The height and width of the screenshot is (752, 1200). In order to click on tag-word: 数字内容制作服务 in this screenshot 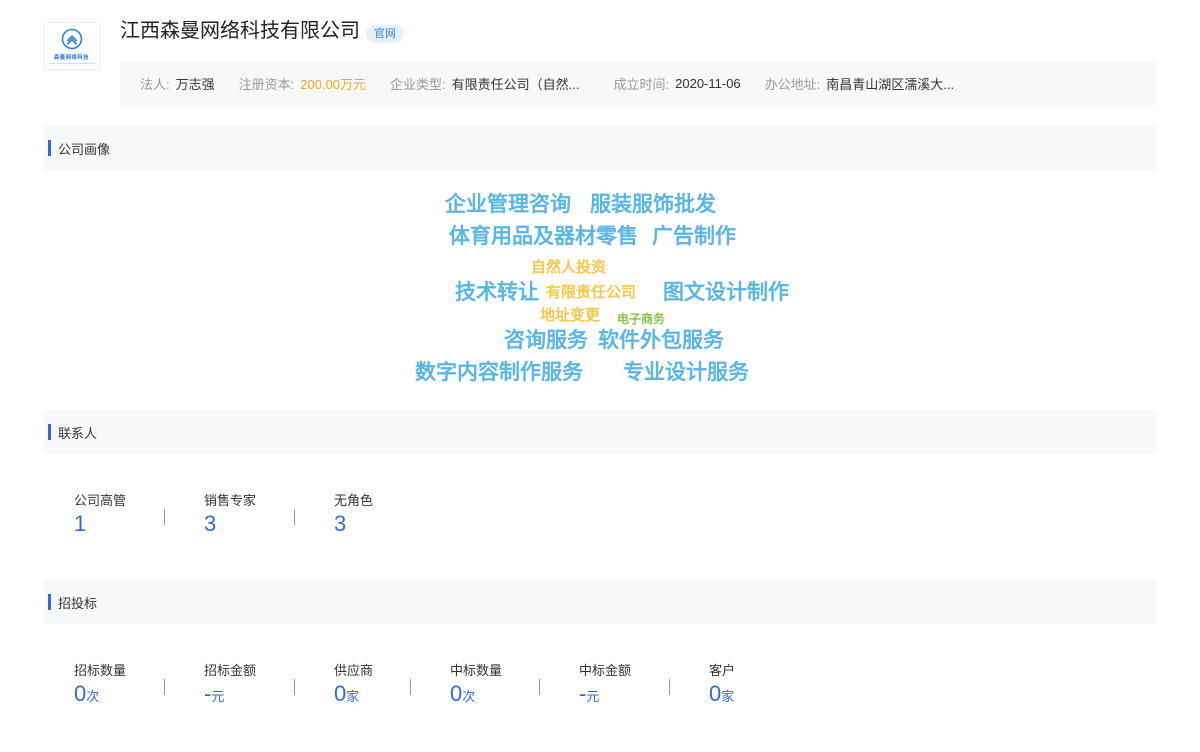, I will do `click(499, 372)`.